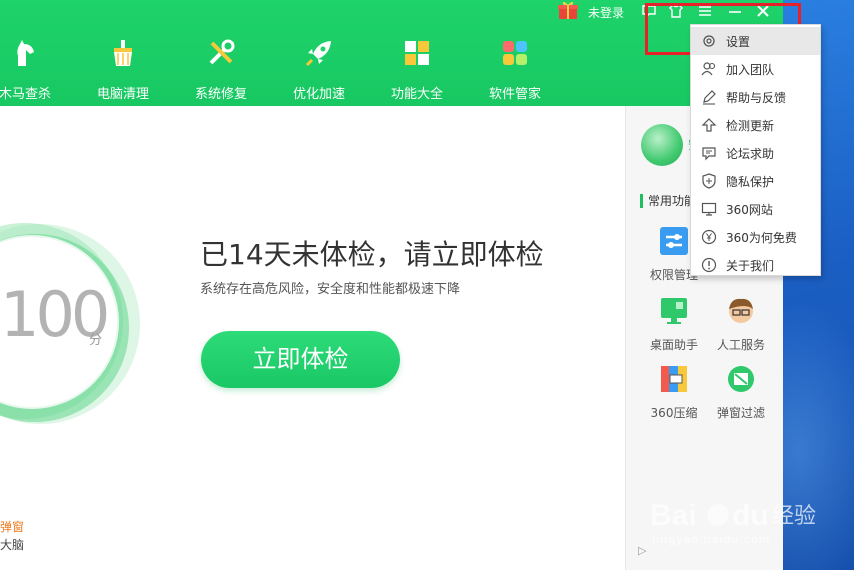 This screenshot has width=854, height=570. What do you see at coordinates (711, 539) in the screenshot?
I see `watermark-url: jingyan.baidu.com` at bounding box center [711, 539].